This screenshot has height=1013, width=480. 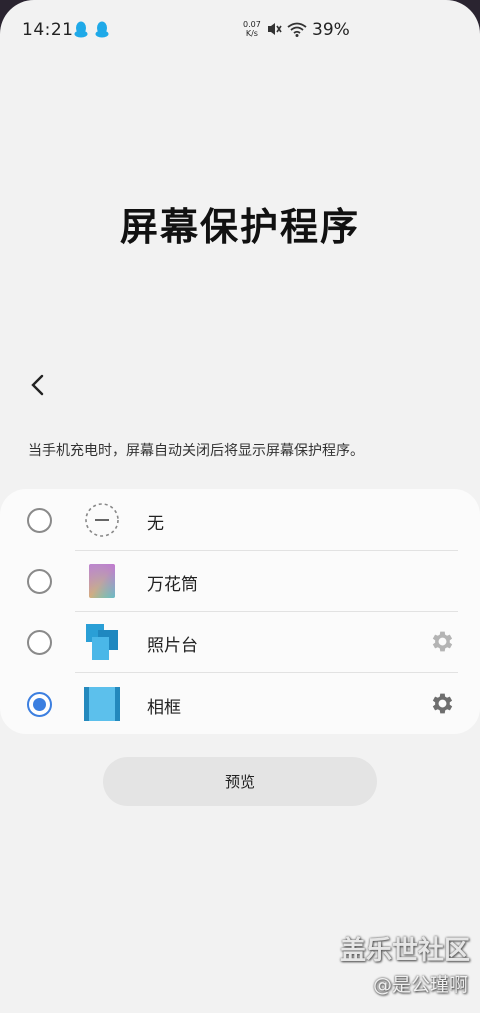 I want to click on network-speed: 0.07 K/s, so click(x=252, y=29).